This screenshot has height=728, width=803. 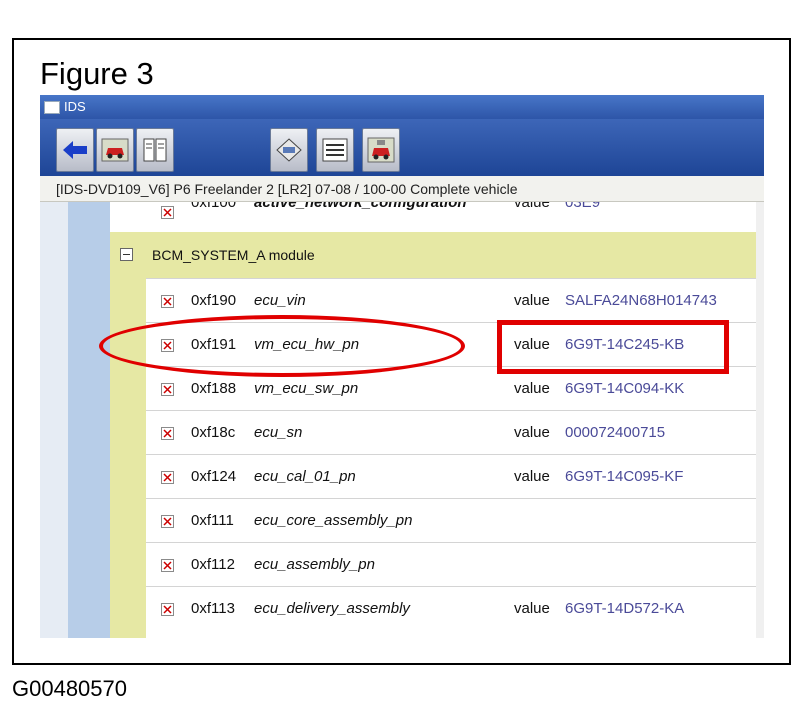 What do you see at coordinates (115, 150) in the screenshot?
I see `vehicle-icon` at bounding box center [115, 150].